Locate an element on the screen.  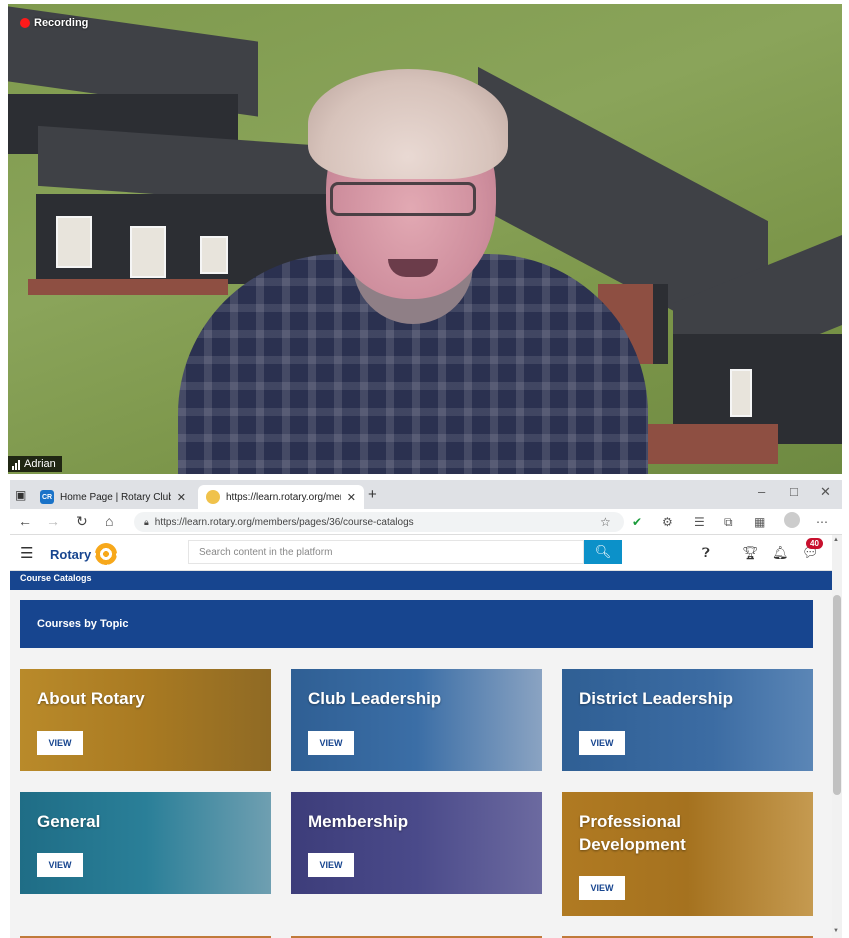
course-card-general: General VIEW is located at coordinates (145, 843).